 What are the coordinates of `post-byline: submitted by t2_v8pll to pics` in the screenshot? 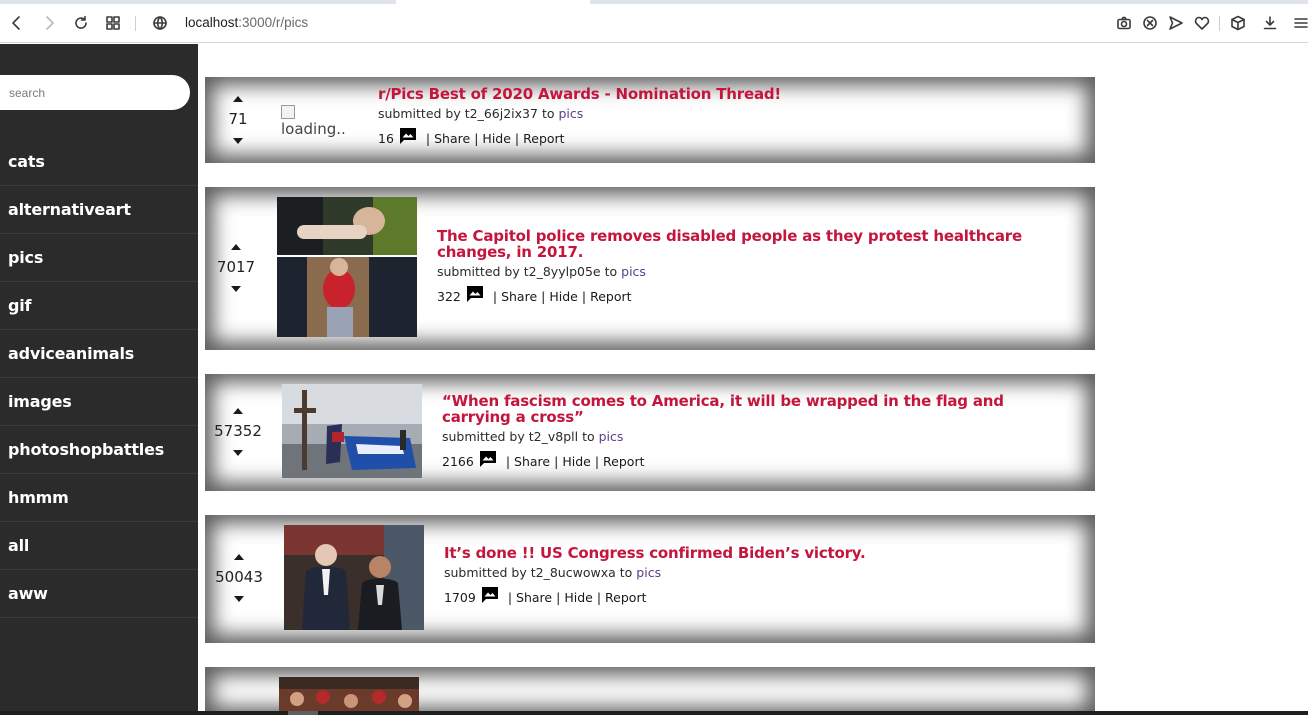 It's located at (533, 436).